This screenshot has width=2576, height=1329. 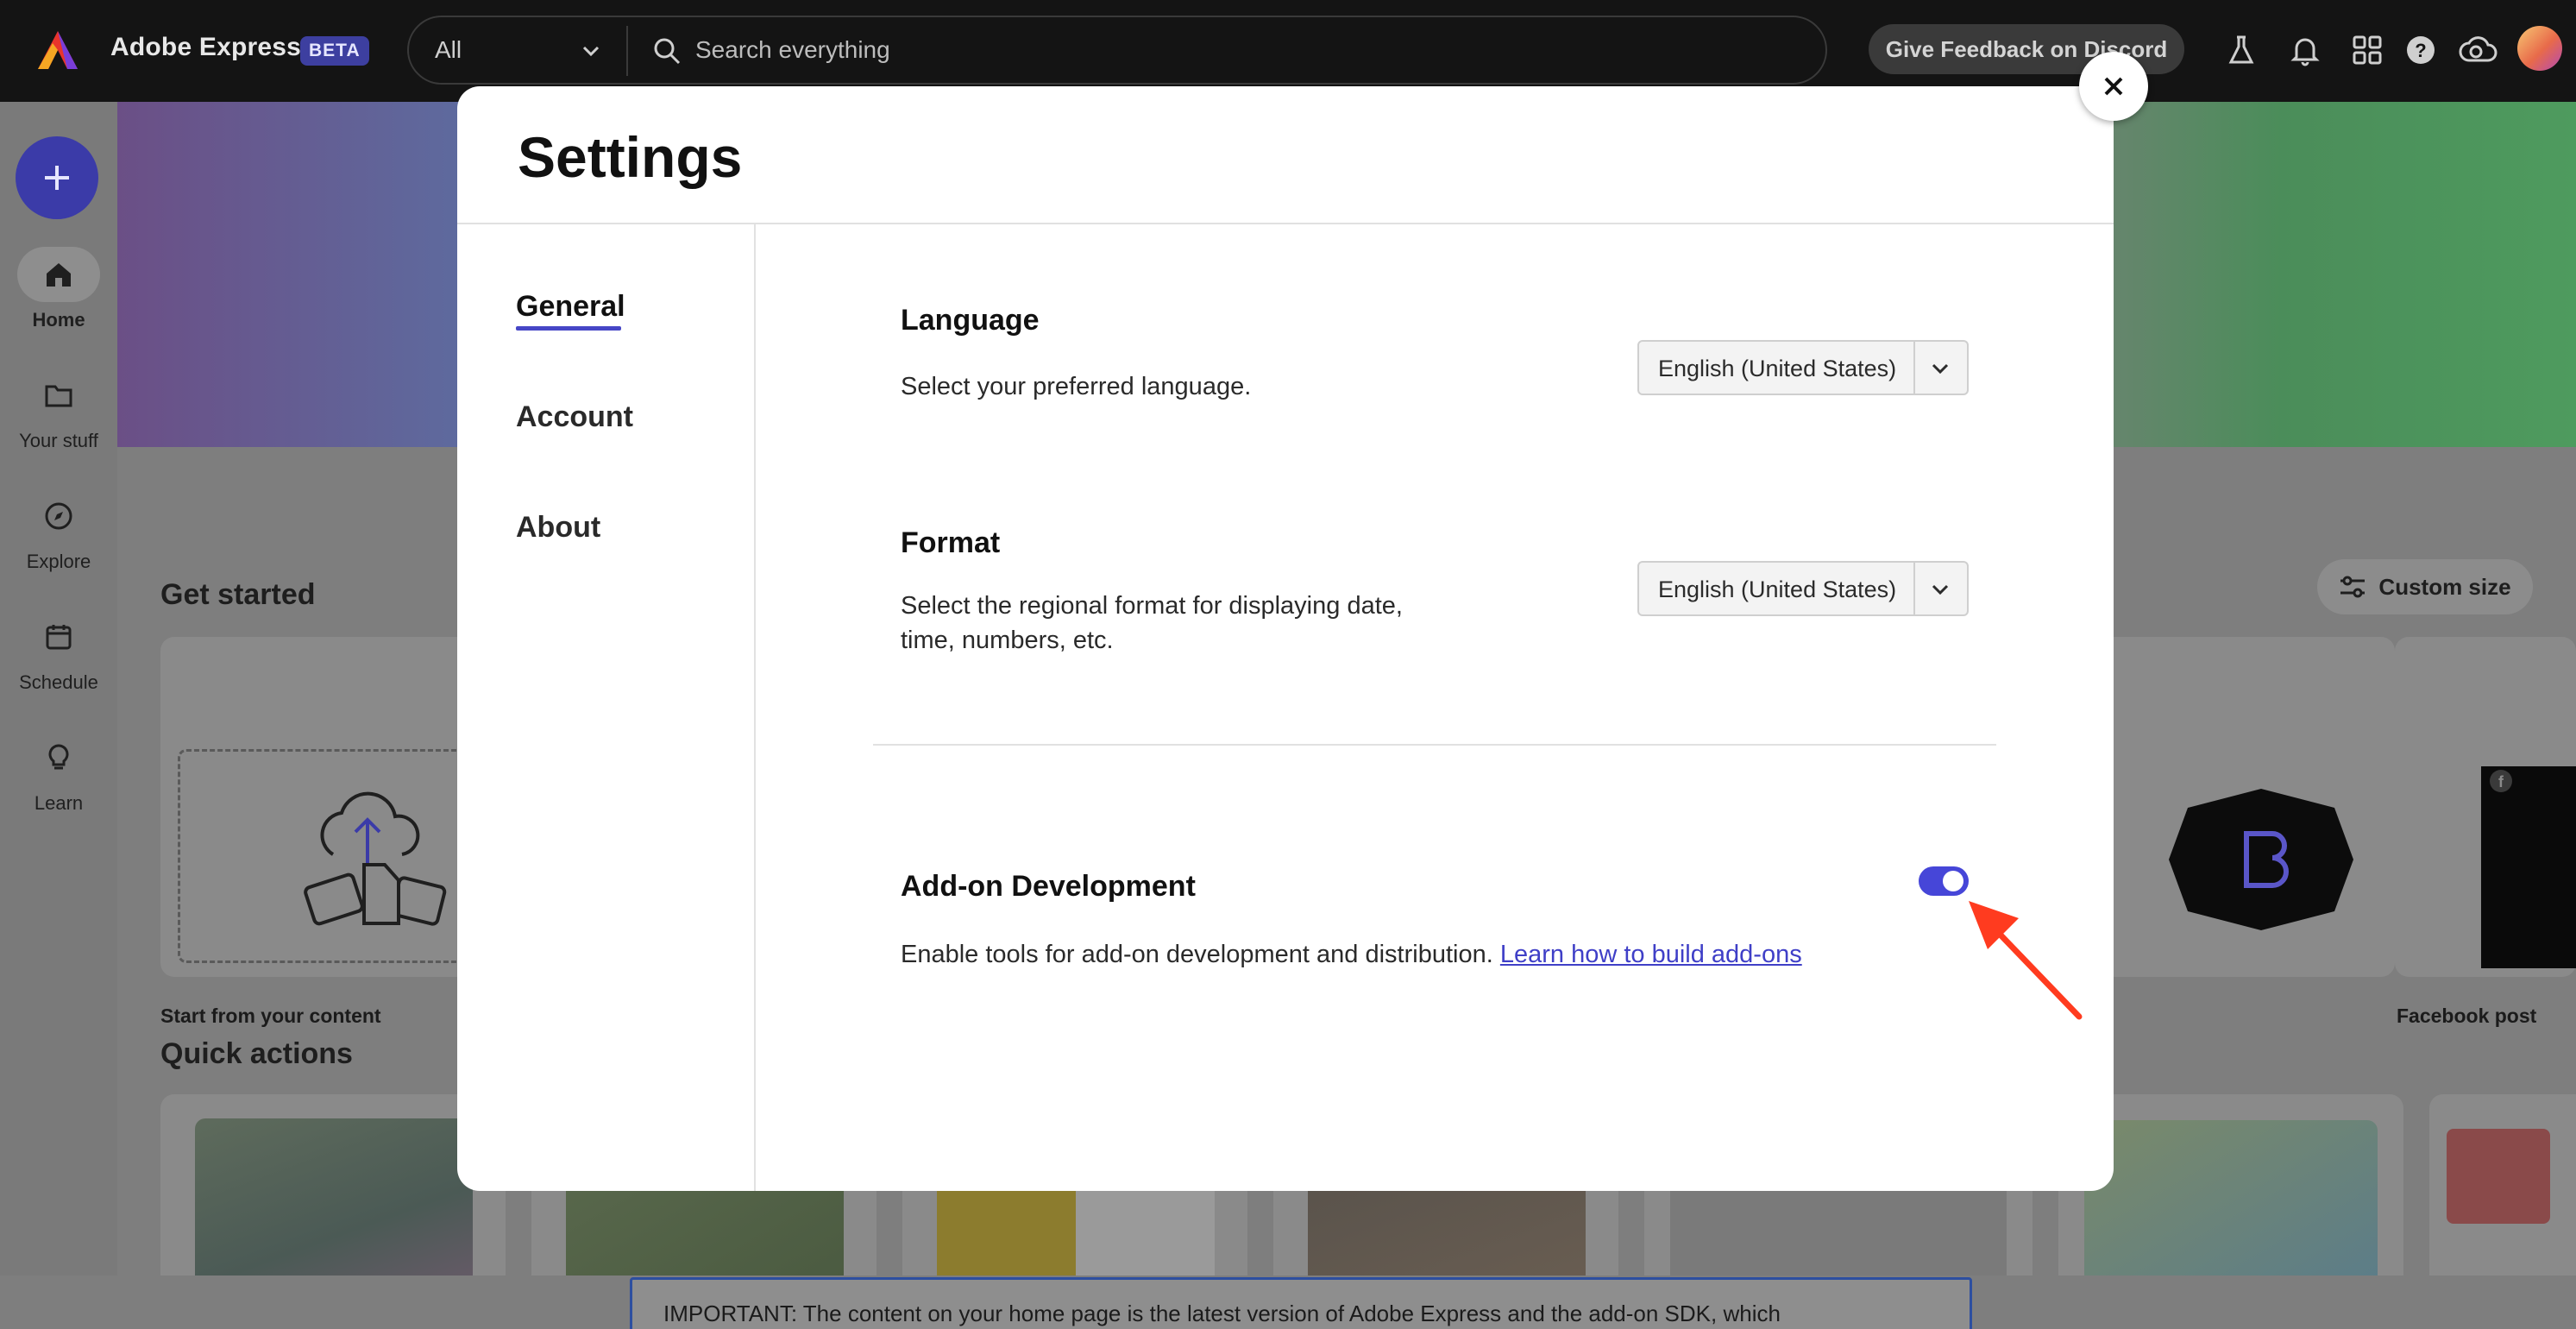 I want to click on create-button, so click(x=57, y=177).